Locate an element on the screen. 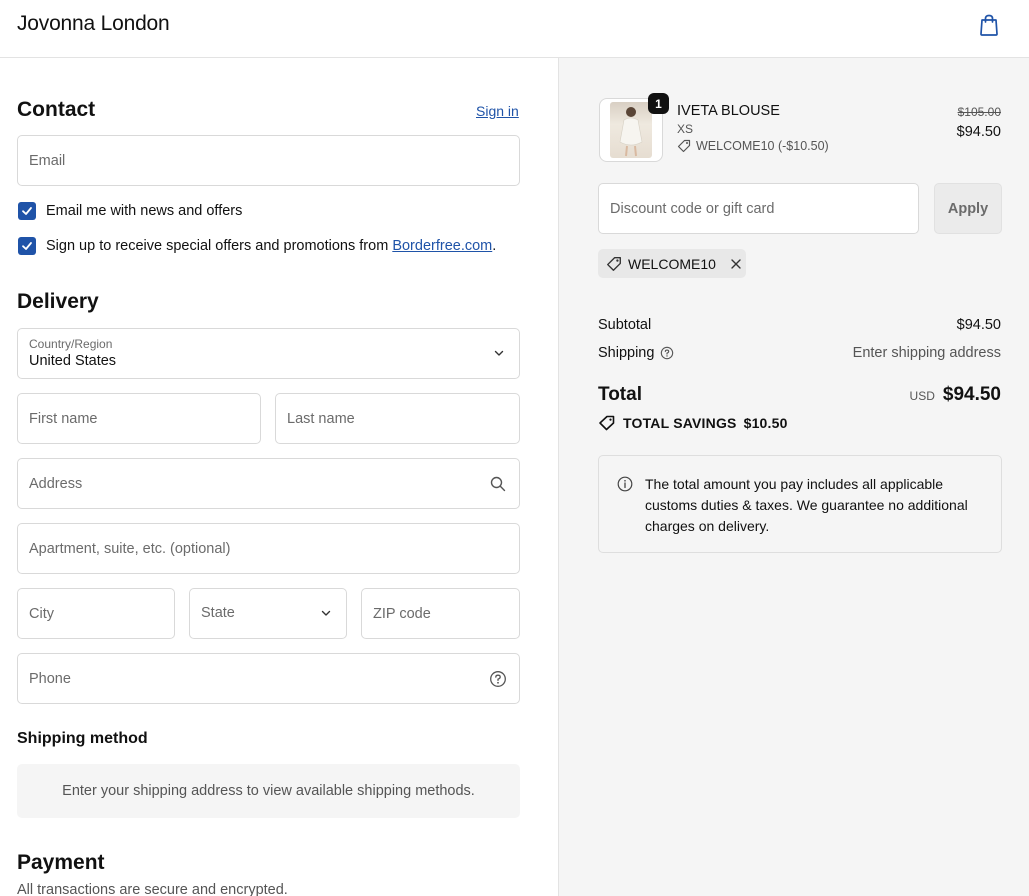 This screenshot has height=896, width=1029. apartment-field: Apartment, suite, etc. (optional) is located at coordinates (268, 548).